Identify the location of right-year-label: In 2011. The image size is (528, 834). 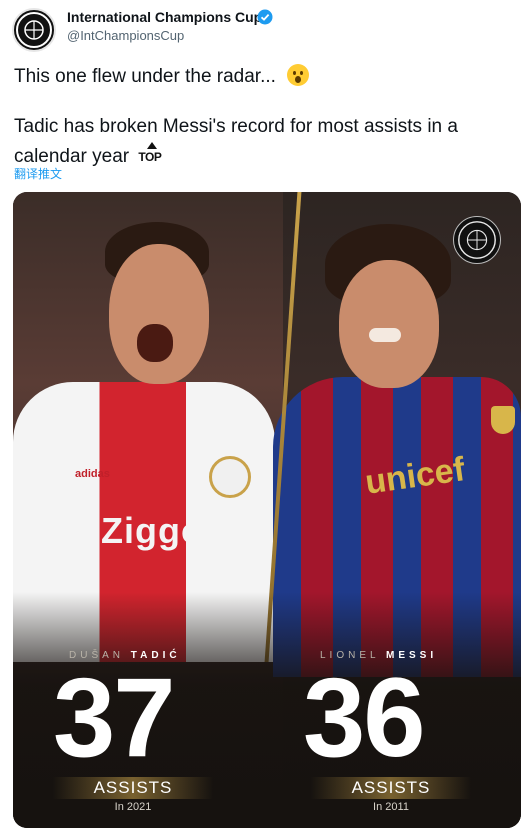
(391, 807).